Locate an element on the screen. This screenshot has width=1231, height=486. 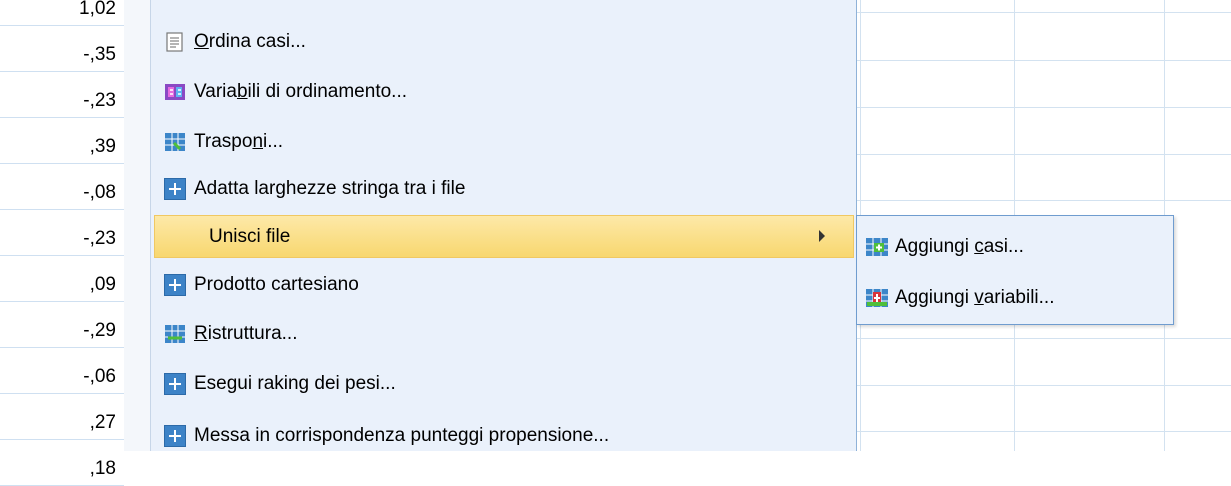
column-gap is located at coordinates (137, 225).